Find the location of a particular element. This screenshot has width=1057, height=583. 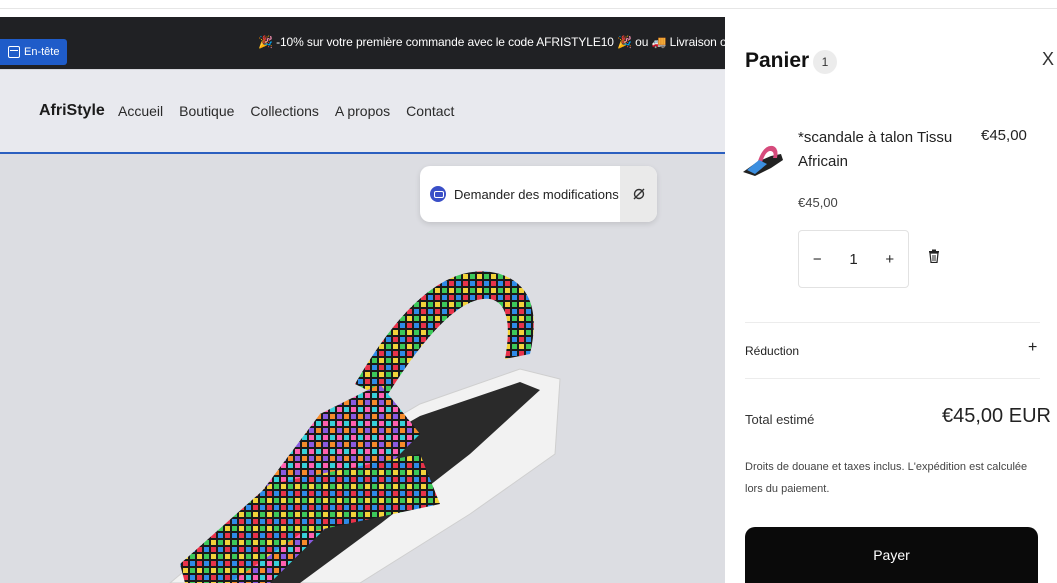

trash-icon is located at coordinates (934, 256).